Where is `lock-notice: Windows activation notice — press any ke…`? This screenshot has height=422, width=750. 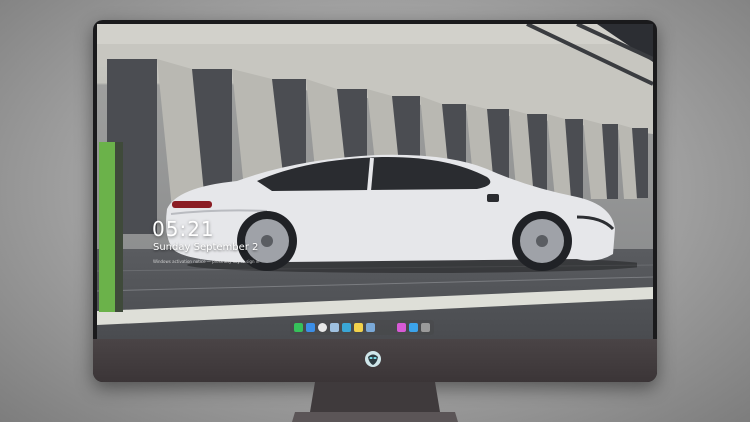 lock-notice: Windows activation notice — press any ke… is located at coordinates (206, 261).